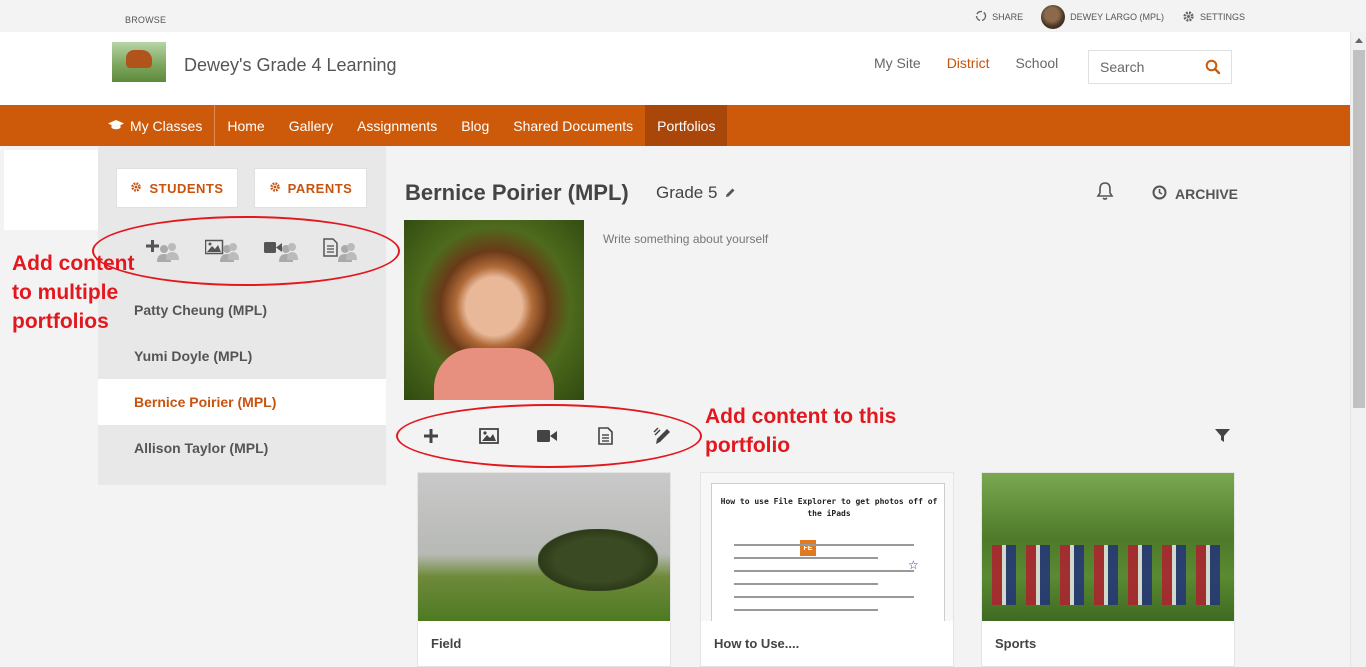 This screenshot has width=1366, height=667. Describe the element at coordinates (446, 643) in the screenshot. I see `card-title: Field` at that location.